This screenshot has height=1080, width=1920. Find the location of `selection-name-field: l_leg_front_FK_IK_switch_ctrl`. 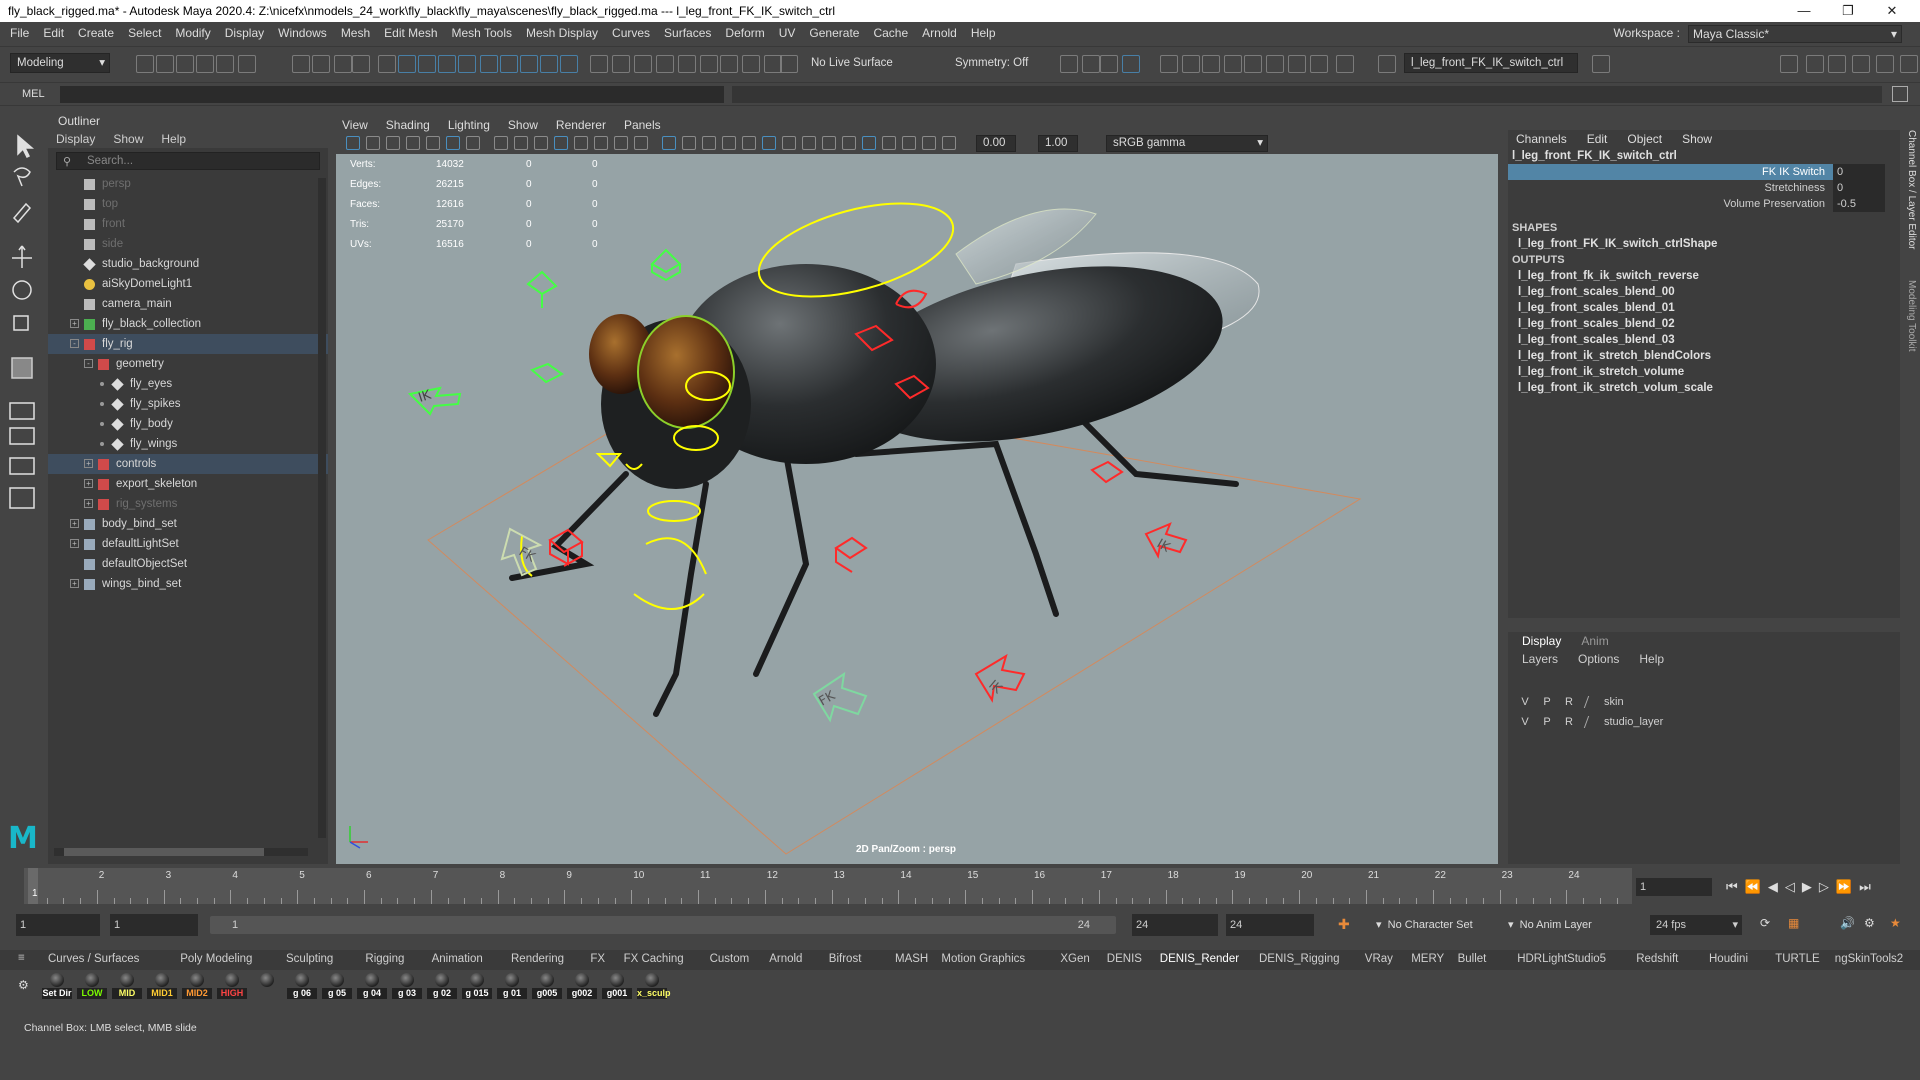

selection-name-field: l_leg_front_FK_IK_switch_ctrl is located at coordinates (1491, 63).